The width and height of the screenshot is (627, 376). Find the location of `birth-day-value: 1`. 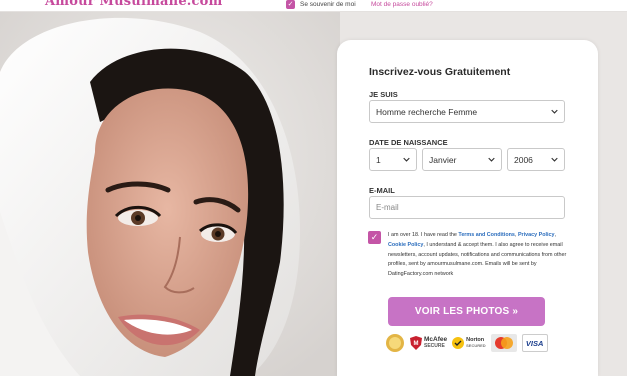

birth-day-value: 1 is located at coordinates (378, 159).